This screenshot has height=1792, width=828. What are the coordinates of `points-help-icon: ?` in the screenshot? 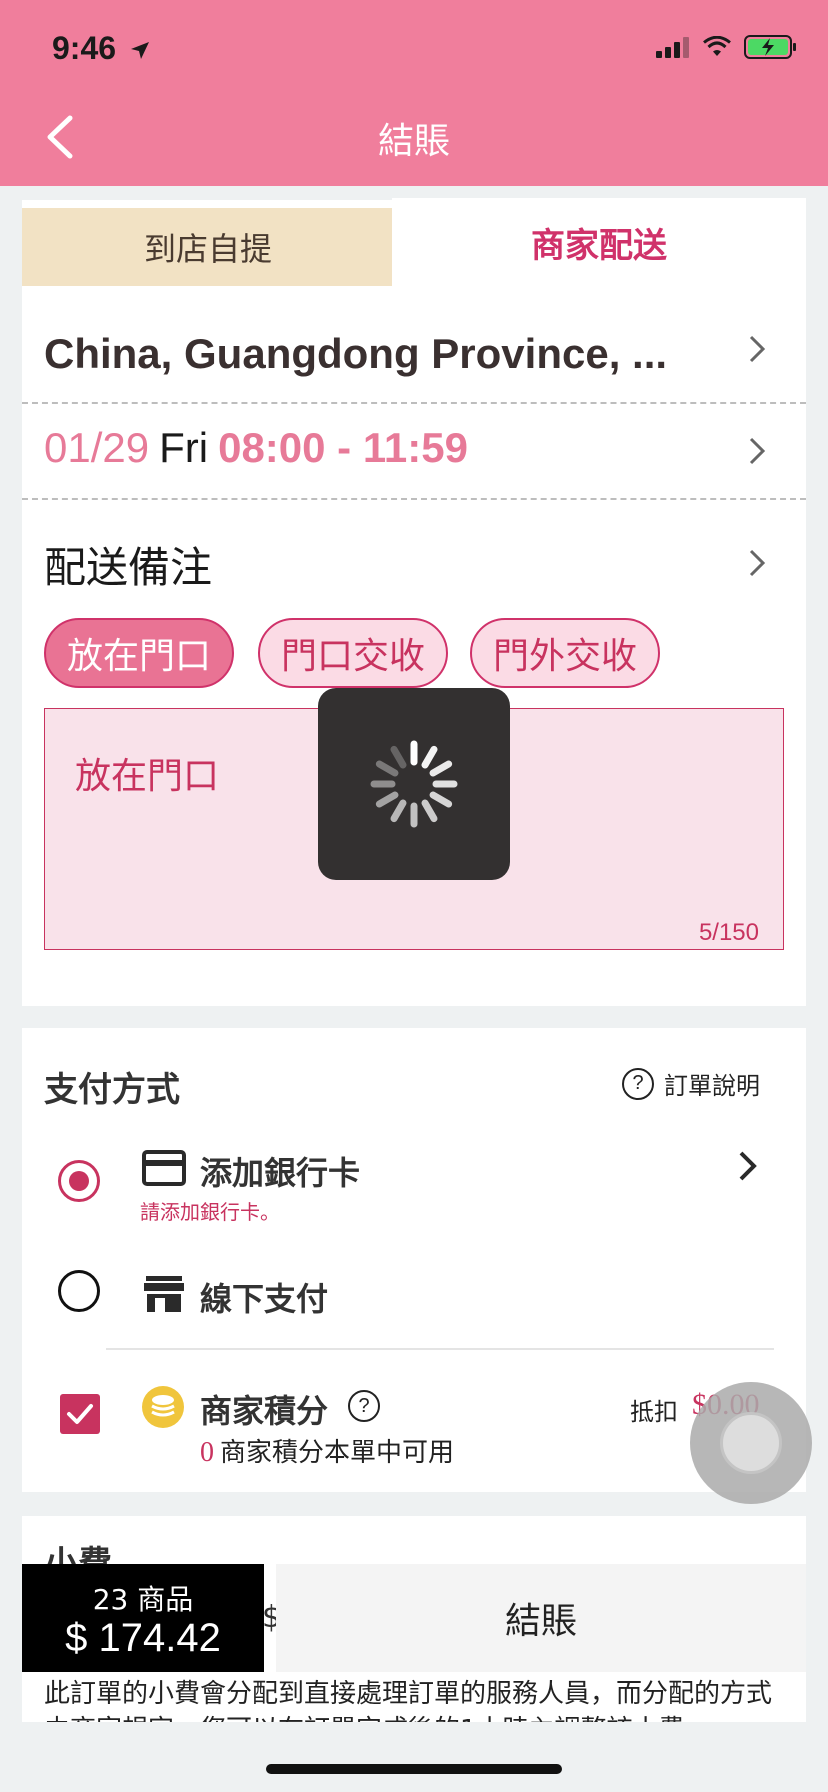 It's located at (364, 1406).